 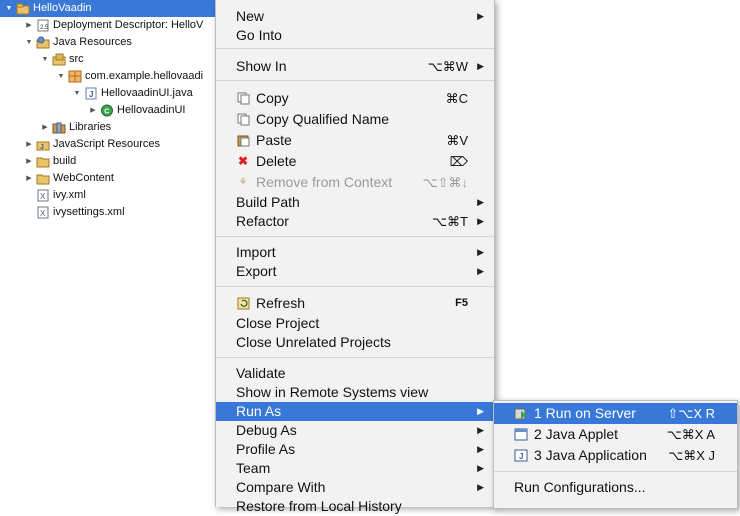 I want to click on project-icon, so click(x=23, y=8).